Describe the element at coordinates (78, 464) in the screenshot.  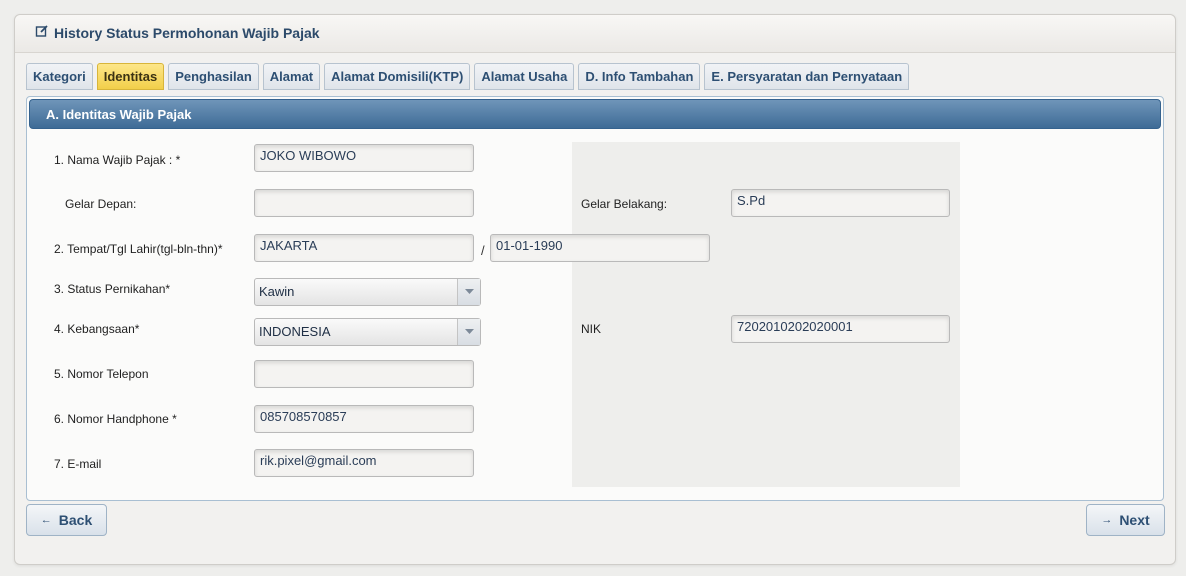
I see `email-label: 7. E-mail` at that location.